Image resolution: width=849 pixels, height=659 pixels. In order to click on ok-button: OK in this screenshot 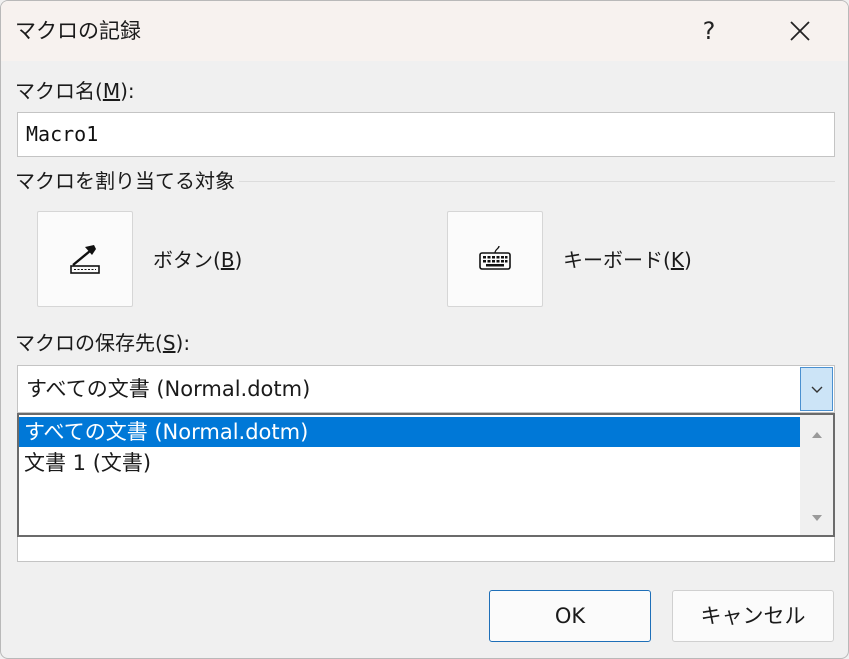, I will do `click(570, 616)`.